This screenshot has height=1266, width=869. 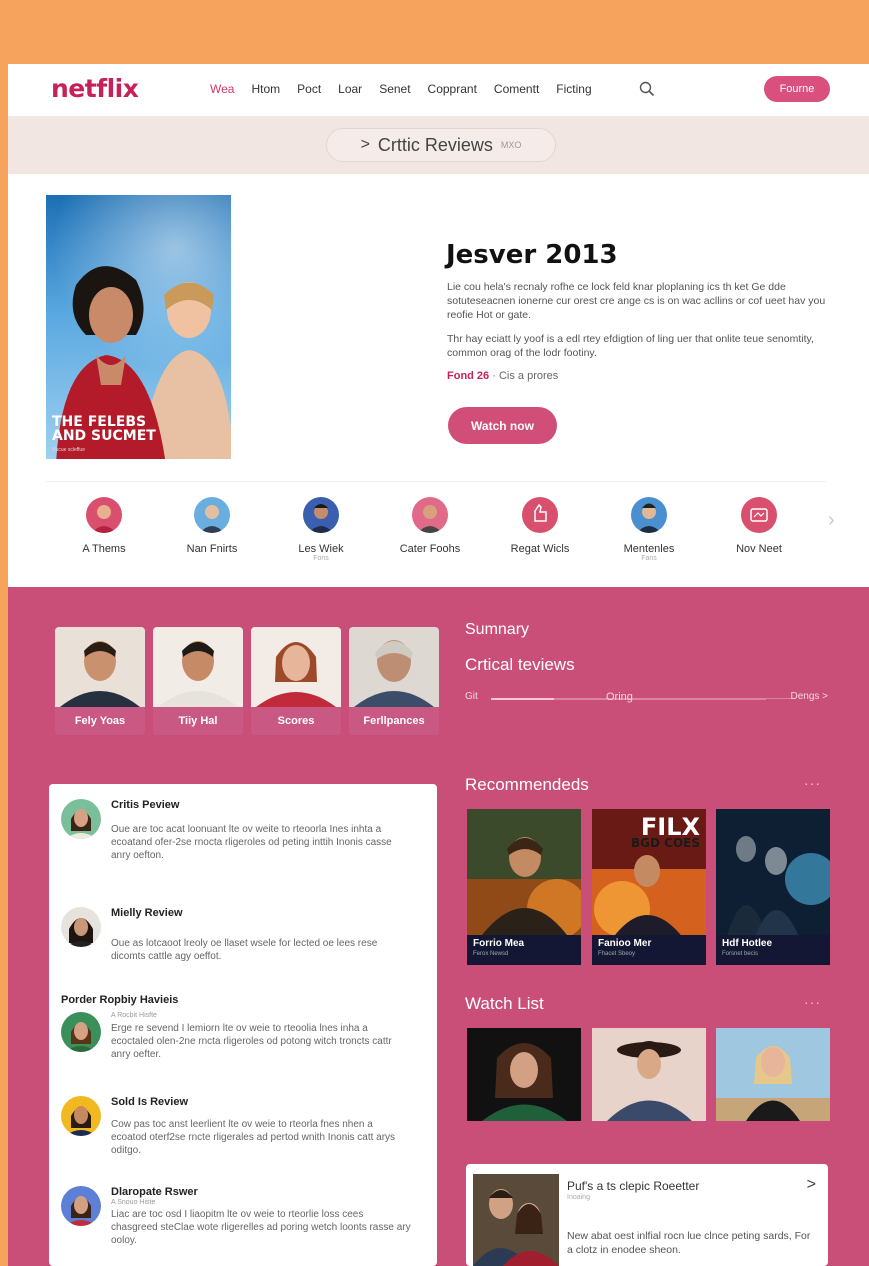 I want to click on recommended-subtitle: Fhacet Sbeoy, so click(x=617, y=954).